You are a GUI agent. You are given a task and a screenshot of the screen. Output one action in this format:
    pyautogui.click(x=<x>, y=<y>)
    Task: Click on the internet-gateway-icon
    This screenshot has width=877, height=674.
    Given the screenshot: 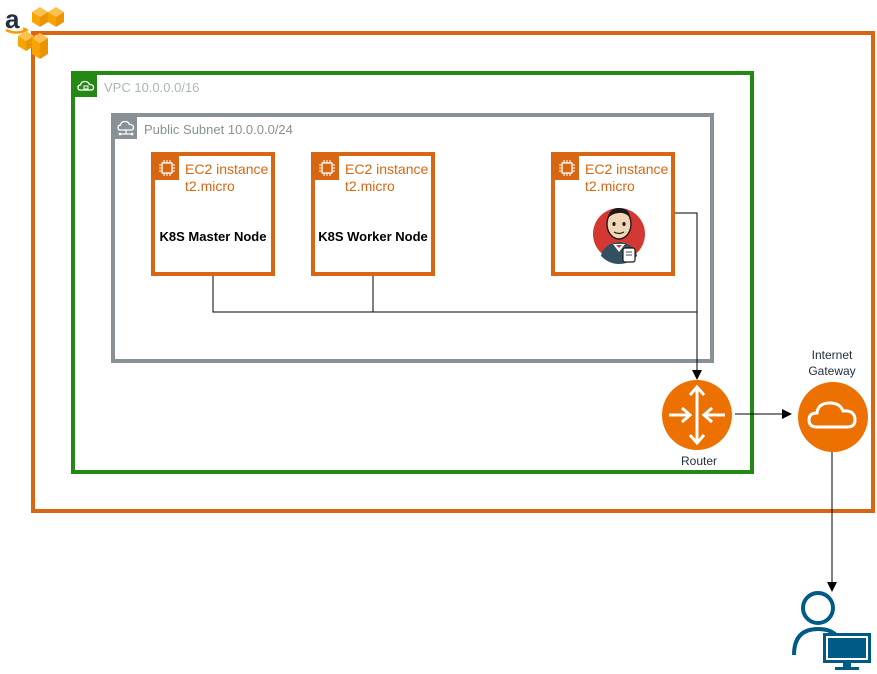 What is the action you would take?
    pyautogui.click(x=833, y=417)
    